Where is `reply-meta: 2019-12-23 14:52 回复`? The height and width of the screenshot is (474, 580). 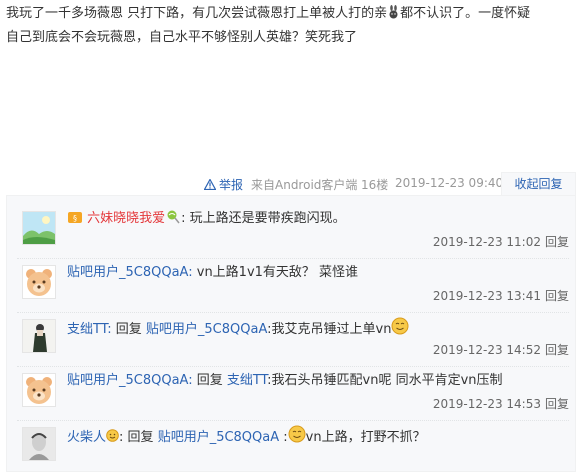 reply-meta: 2019-12-23 14:52 回复 is located at coordinates (501, 349).